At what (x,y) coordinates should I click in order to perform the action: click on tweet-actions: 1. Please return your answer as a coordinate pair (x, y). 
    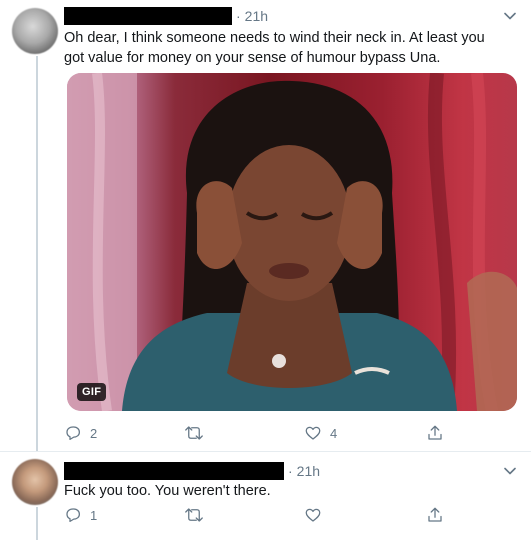
    Looking at the image, I should click on (254, 517).